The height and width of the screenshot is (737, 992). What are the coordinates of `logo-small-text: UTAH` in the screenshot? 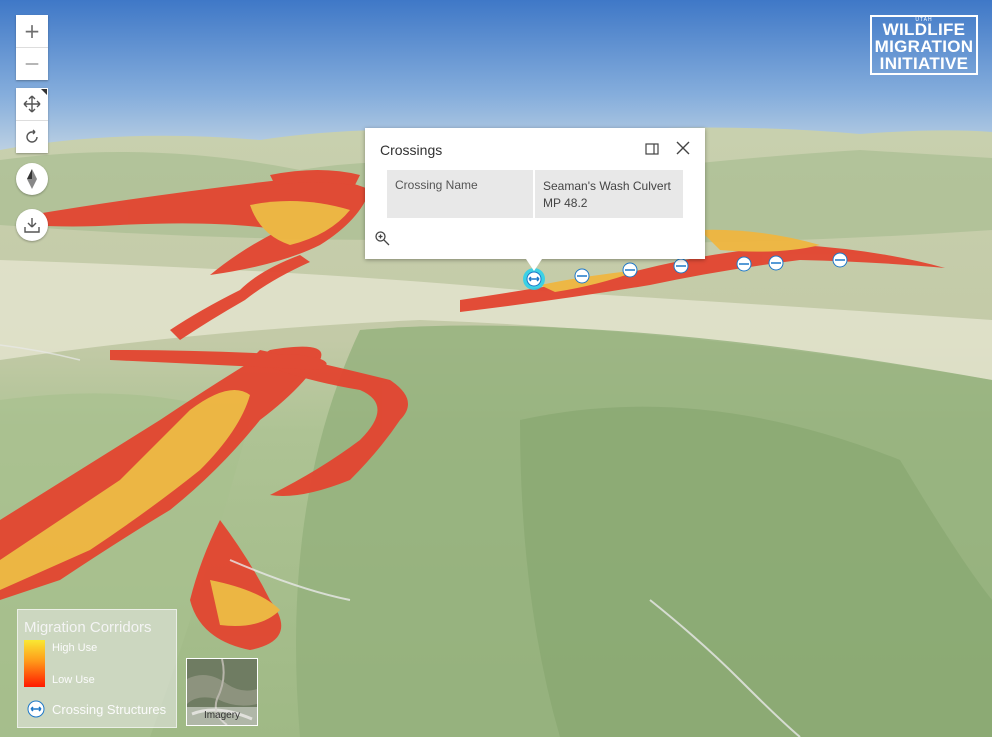 It's located at (924, 20).